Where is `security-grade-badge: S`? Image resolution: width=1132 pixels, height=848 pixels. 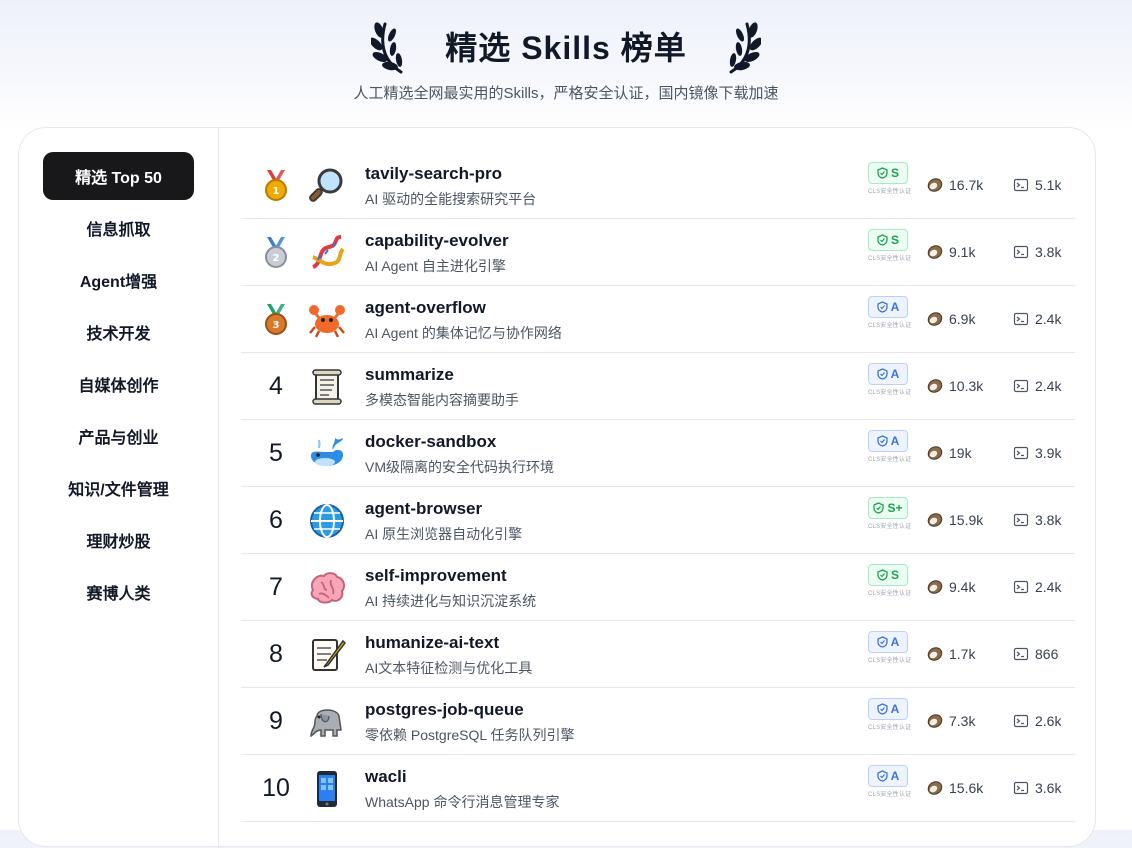
security-grade-badge: S is located at coordinates (888, 240).